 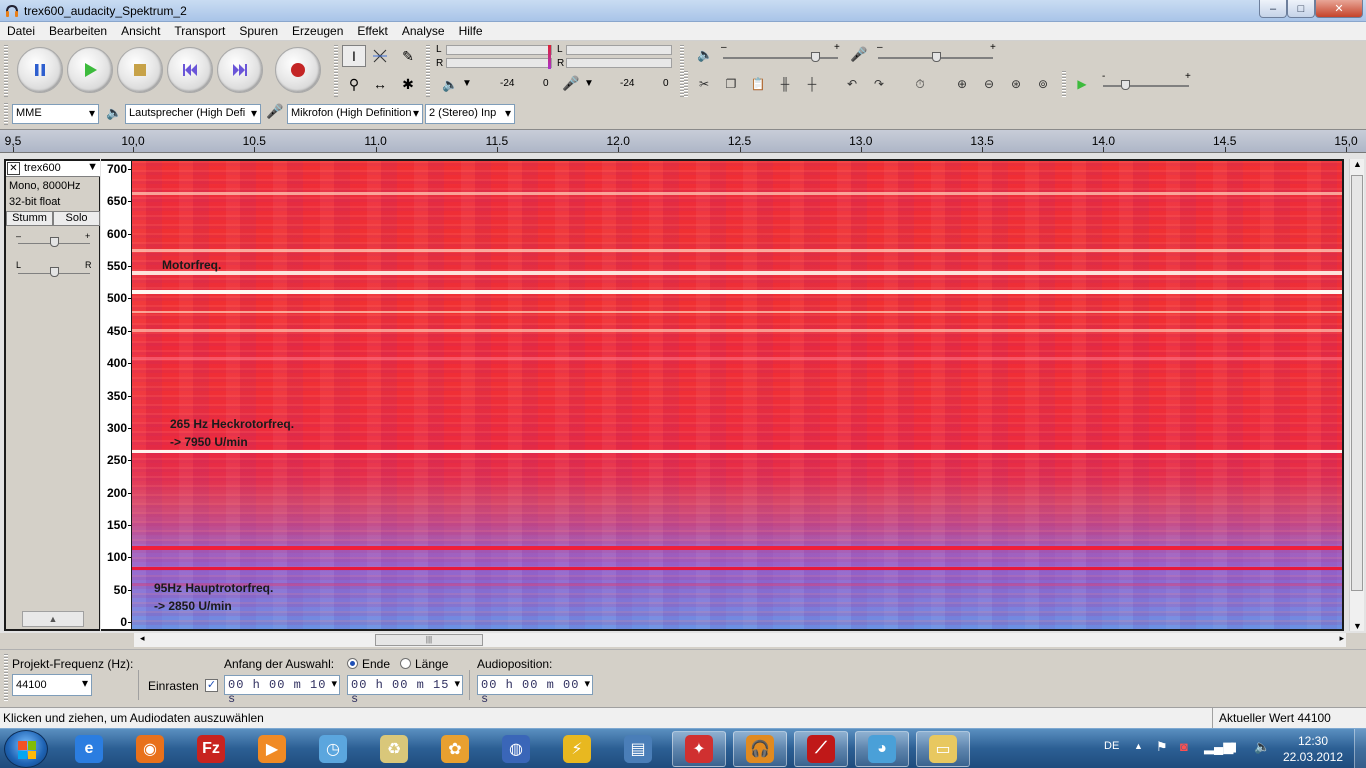 What do you see at coordinates (1313, 749) in the screenshot?
I see `clock: 12:30 22.03.2012` at bounding box center [1313, 749].